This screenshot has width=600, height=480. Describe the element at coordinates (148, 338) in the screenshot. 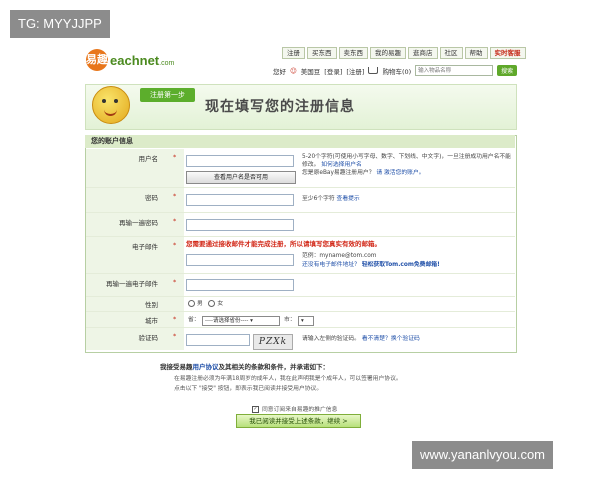

I see `captcha-label: 验证码` at that location.